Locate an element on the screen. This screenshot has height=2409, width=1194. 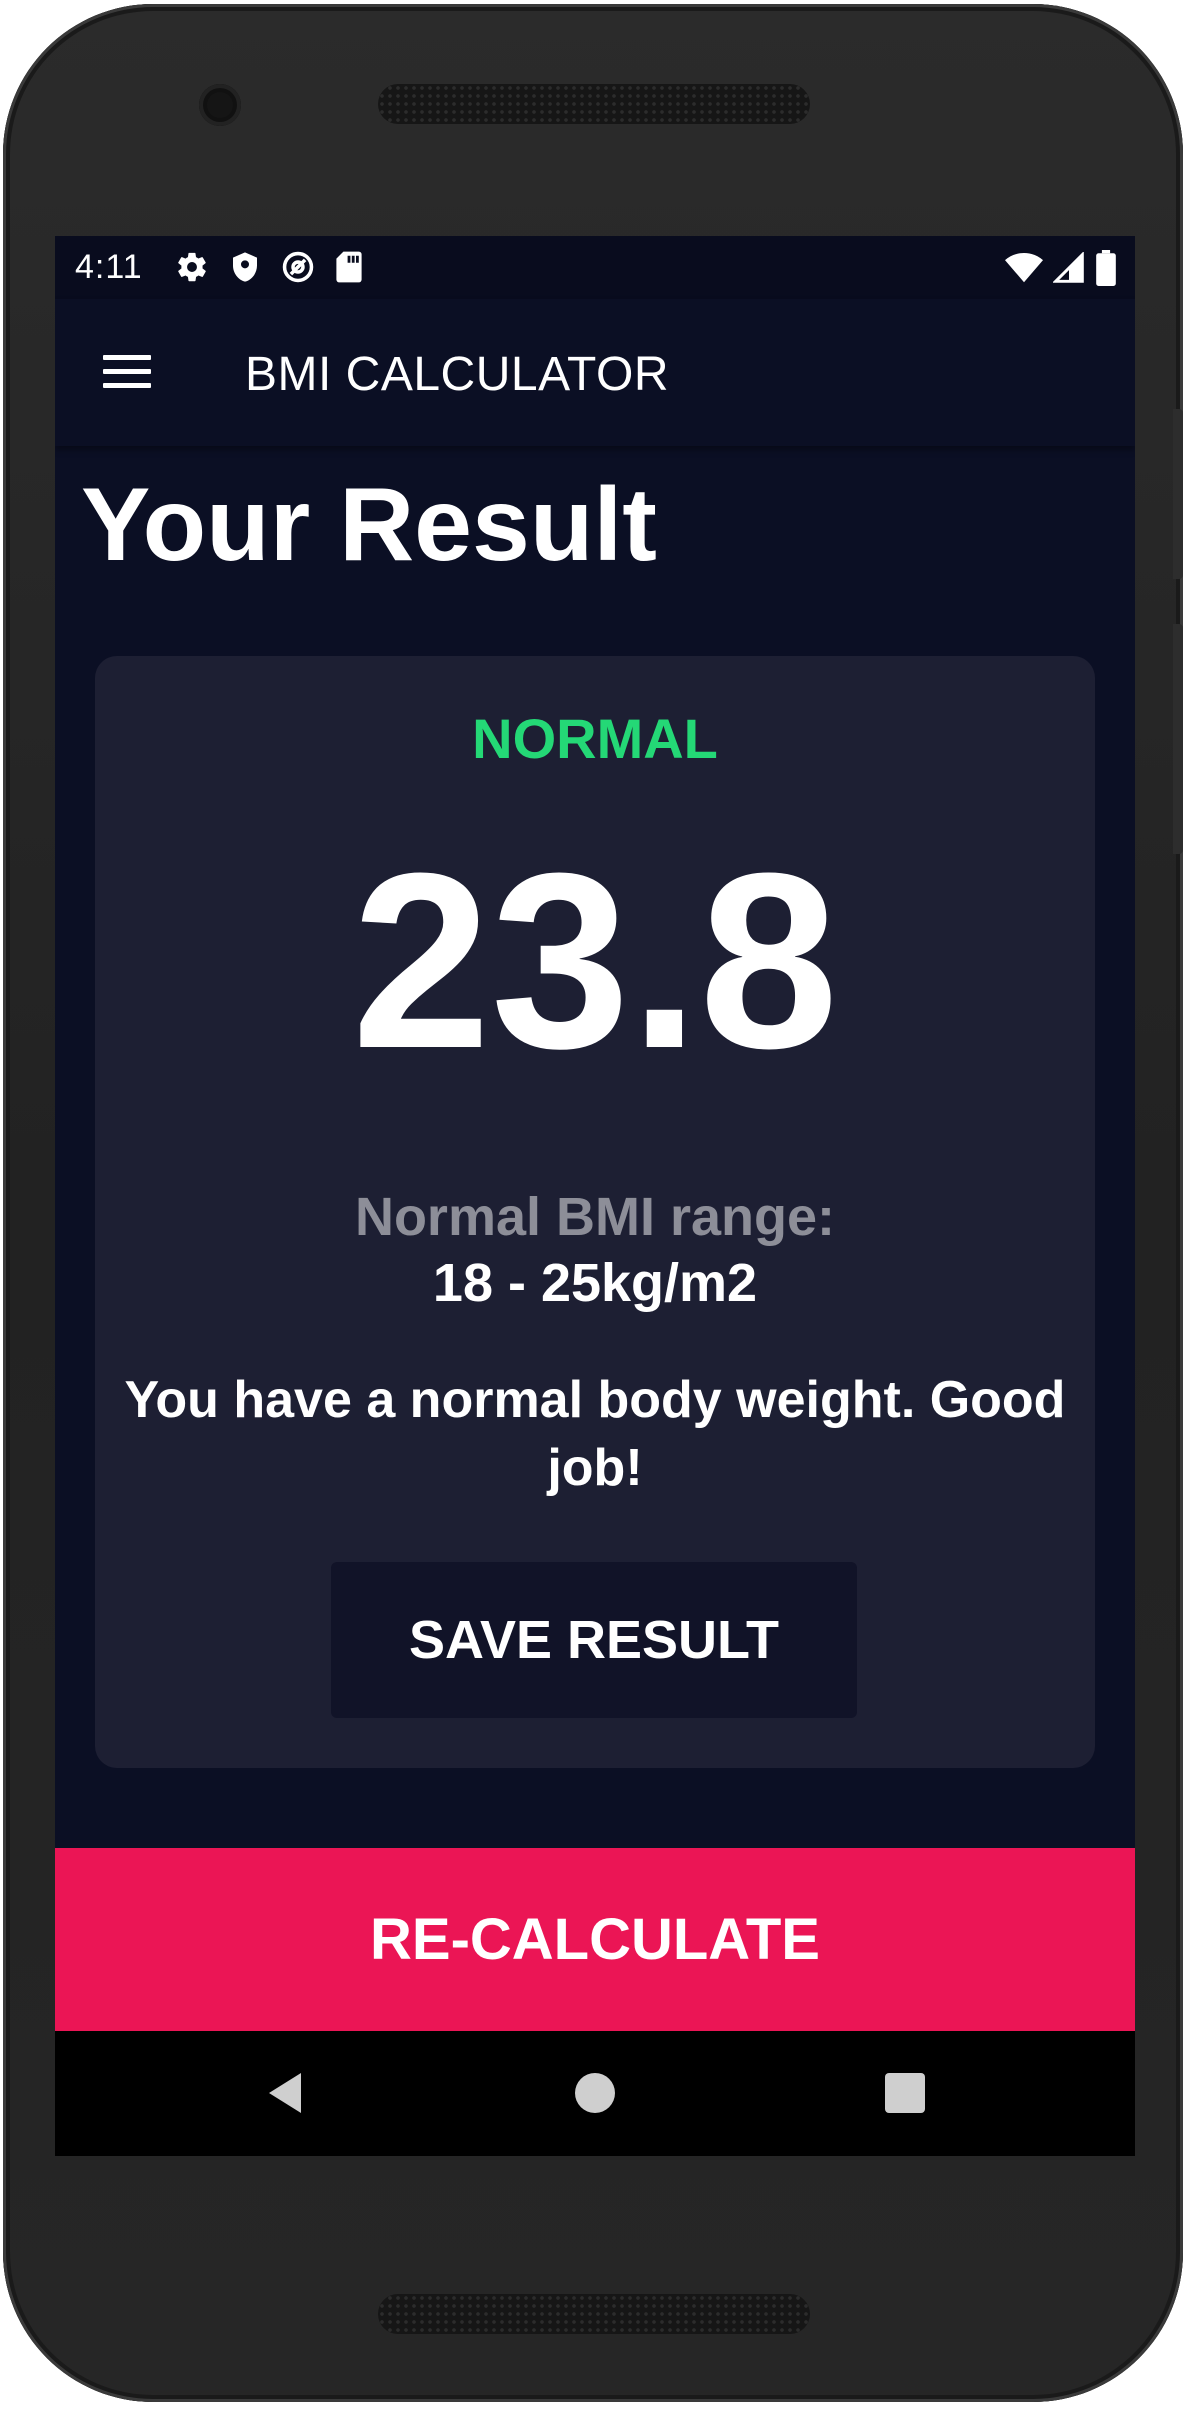
app-title: BMI CALCULATOR is located at coordinates (457, 374).